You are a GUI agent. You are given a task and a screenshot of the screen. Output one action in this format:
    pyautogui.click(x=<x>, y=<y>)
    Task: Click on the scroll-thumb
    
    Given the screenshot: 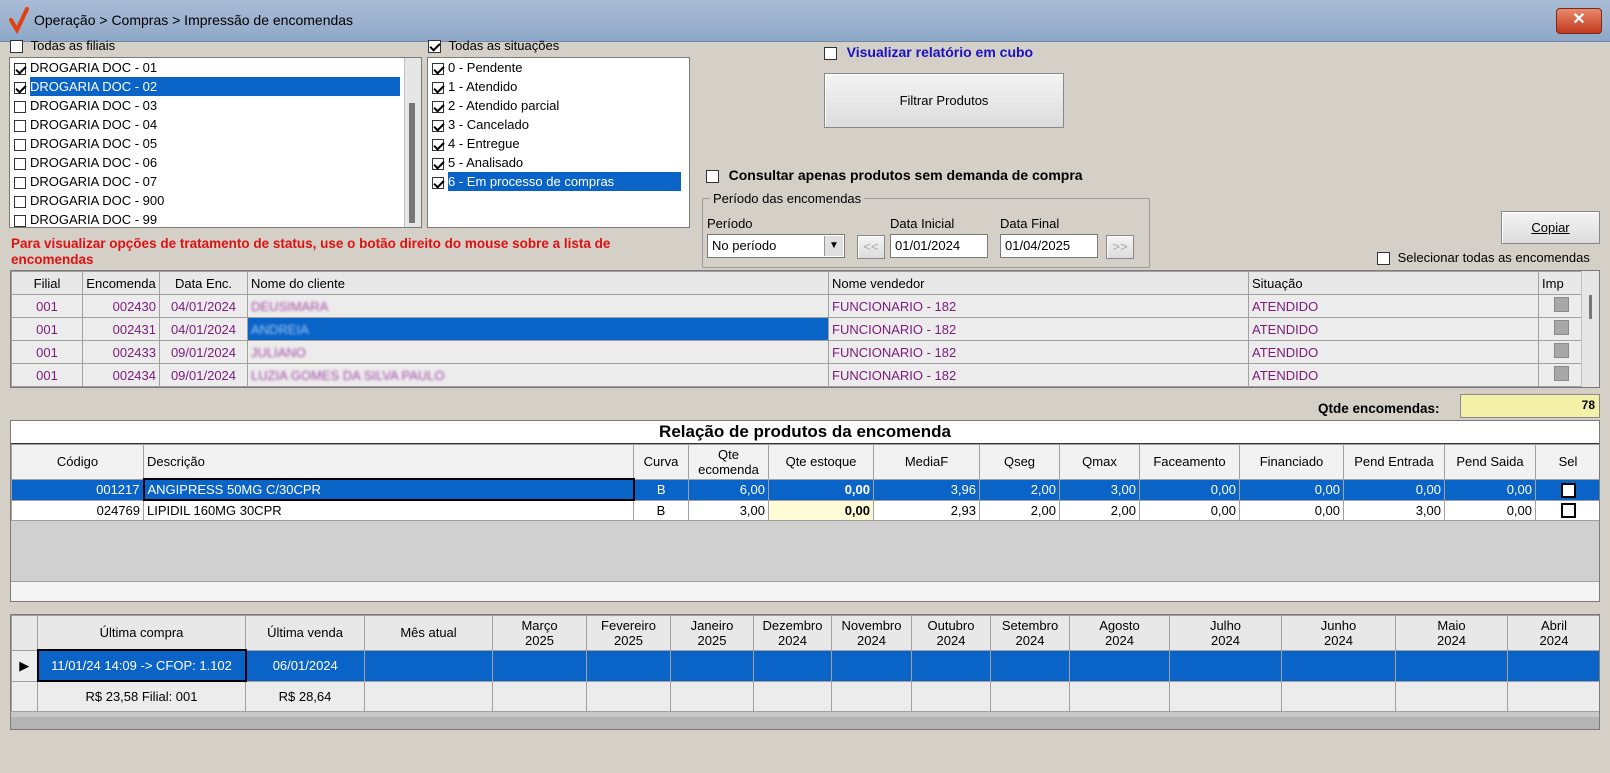 What is the action you would take?
    pyautogui.click(x=412, y=163)
    